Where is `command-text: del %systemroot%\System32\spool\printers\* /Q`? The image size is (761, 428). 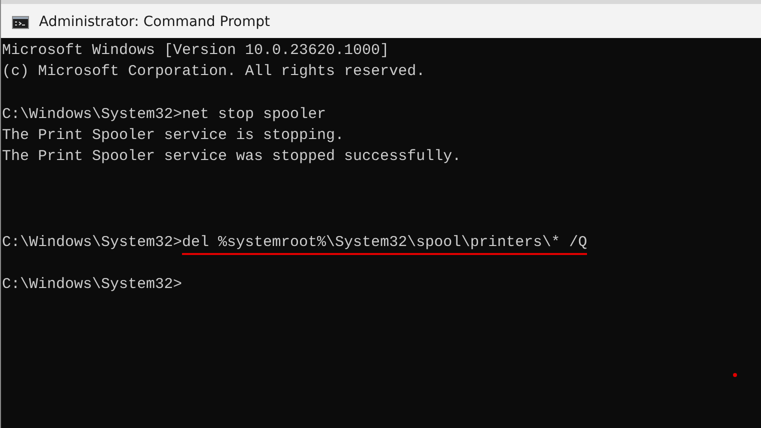 command-text: del %systemroot%\System32\spool\printers\* /Q is located at coordinates (385, 242).